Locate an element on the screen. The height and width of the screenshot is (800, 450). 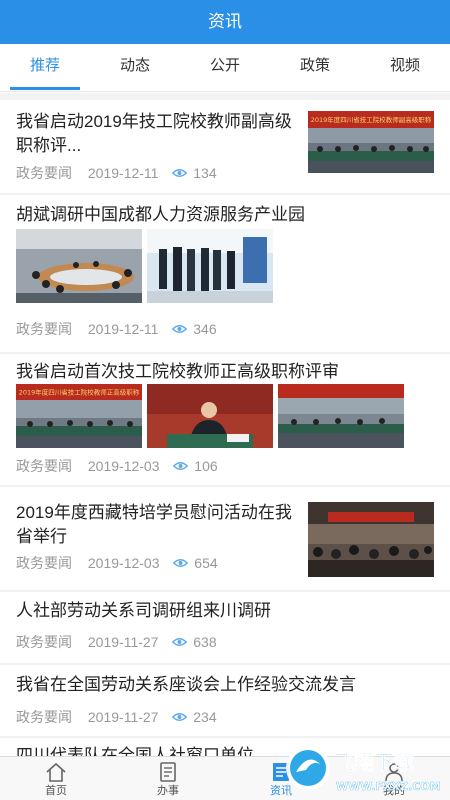
tab-public: 公开 is located at coordinates (225, 67).